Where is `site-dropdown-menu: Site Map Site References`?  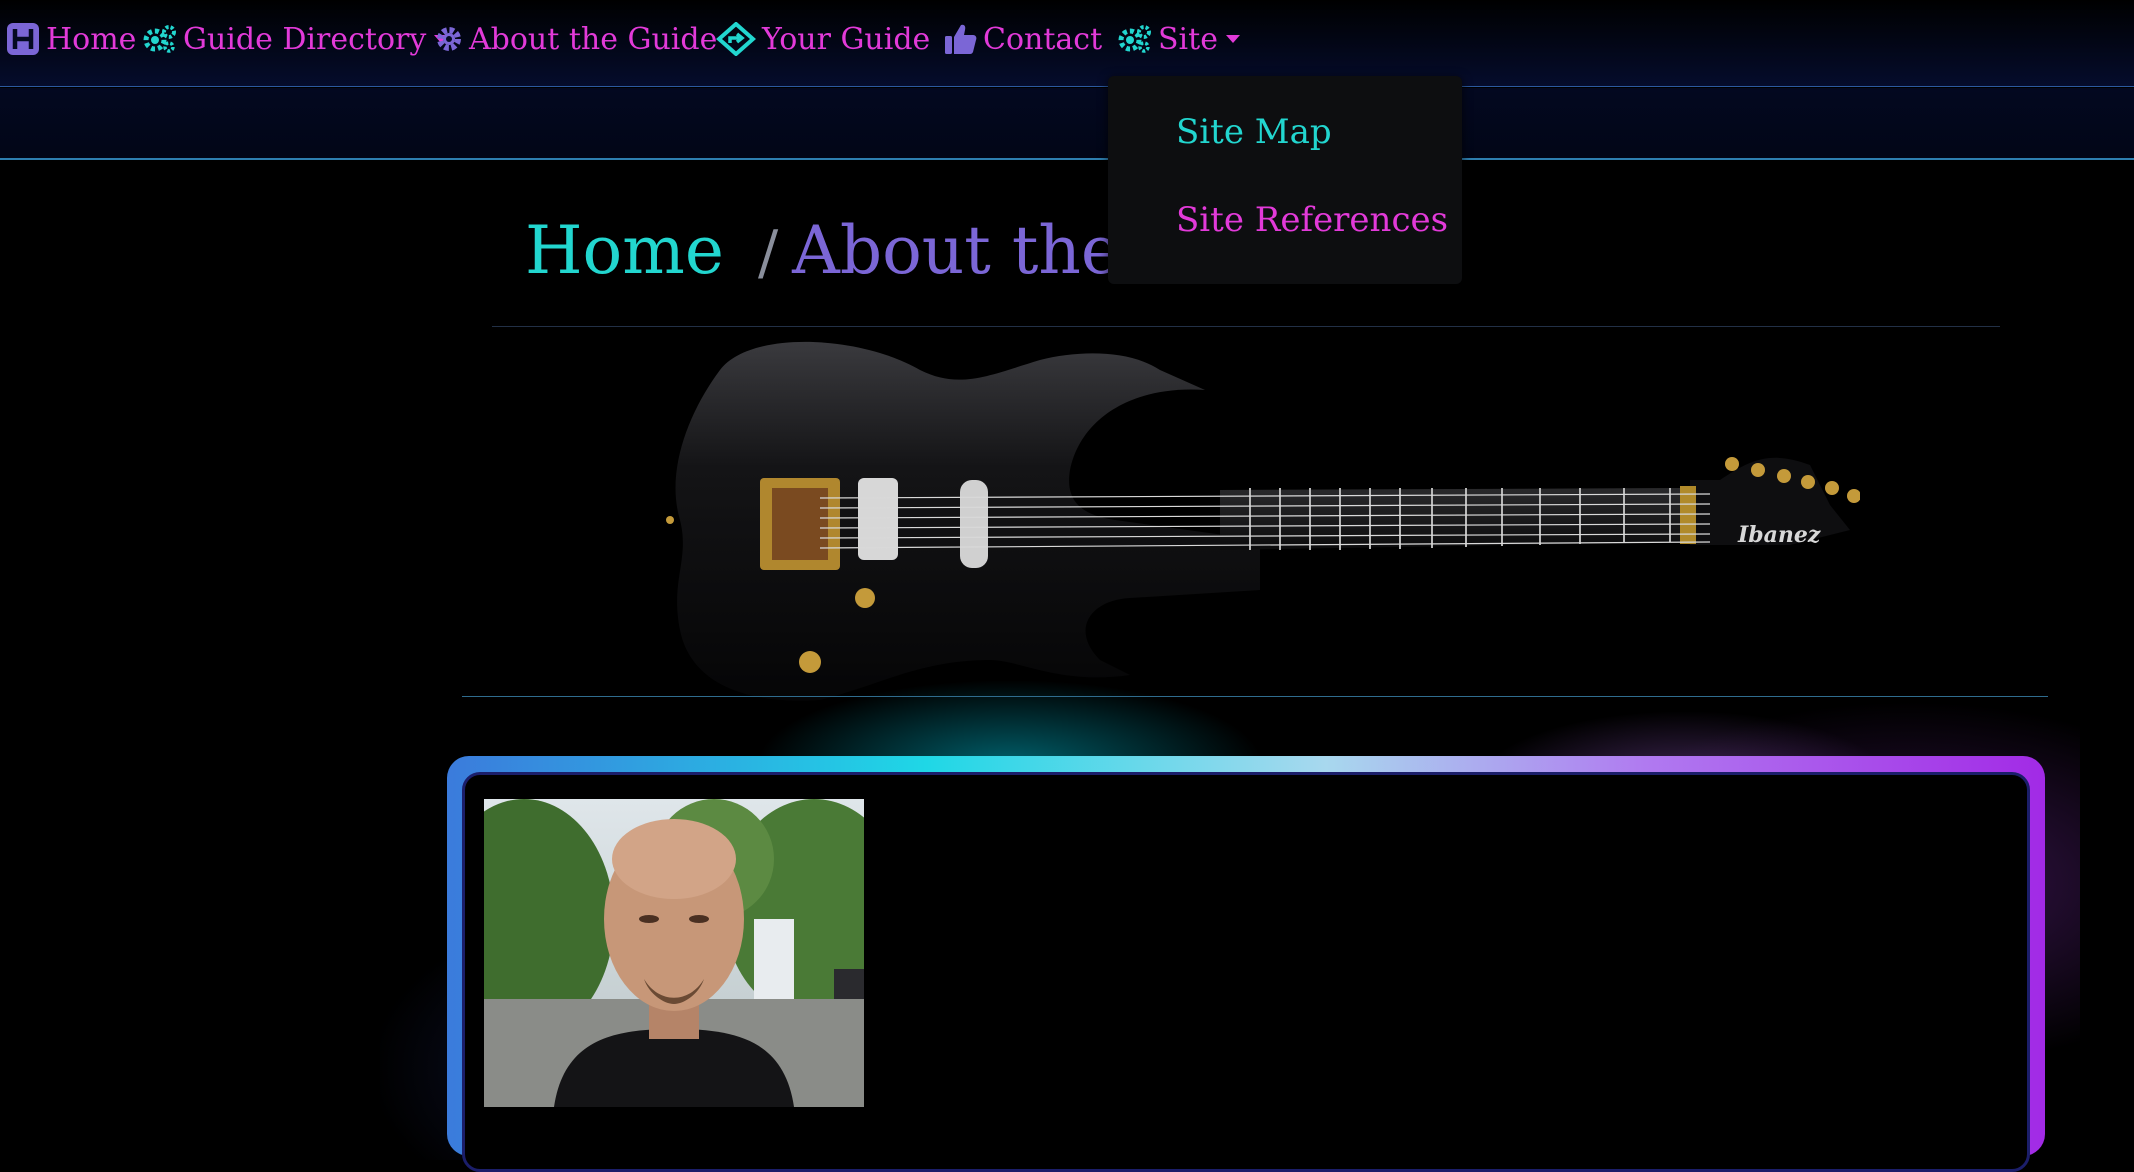
site-dropdown-menu: Site Map Site References is located at coordinates (1285, 180).